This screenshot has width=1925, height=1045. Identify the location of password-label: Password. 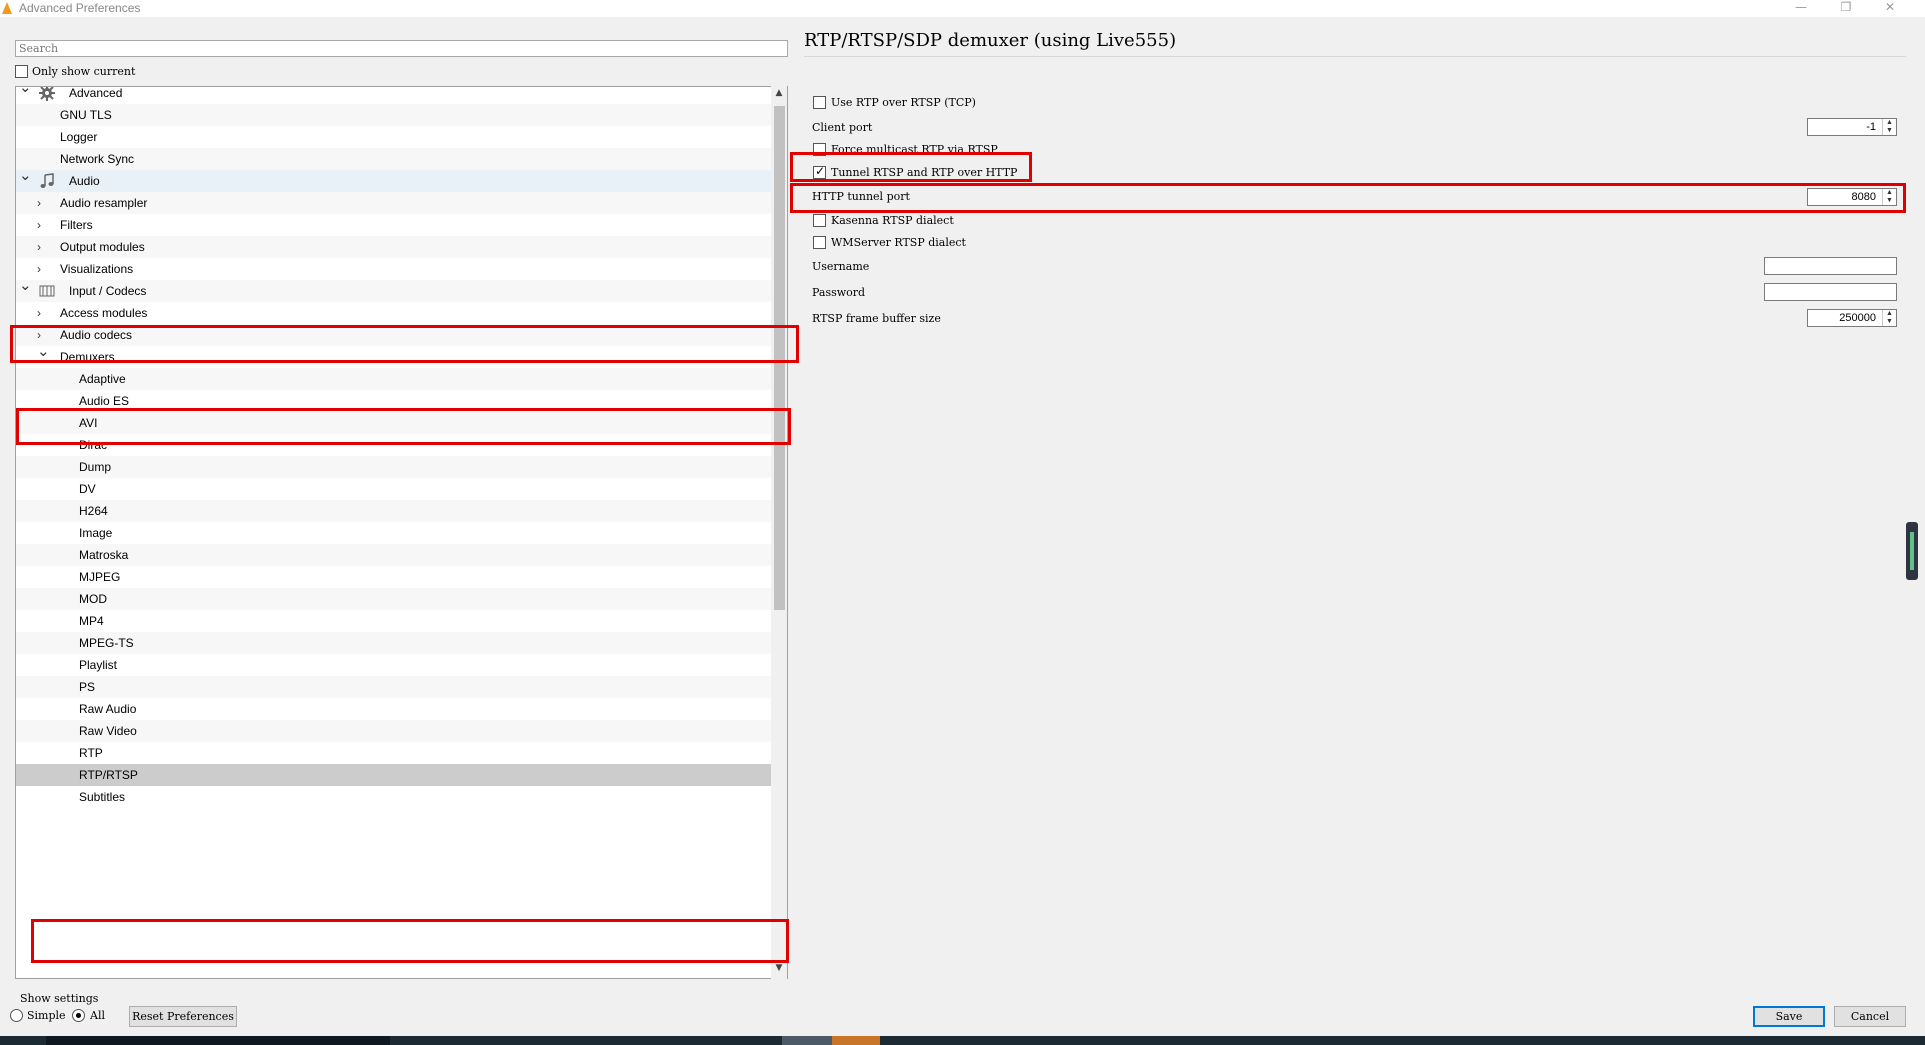
(839, 292).